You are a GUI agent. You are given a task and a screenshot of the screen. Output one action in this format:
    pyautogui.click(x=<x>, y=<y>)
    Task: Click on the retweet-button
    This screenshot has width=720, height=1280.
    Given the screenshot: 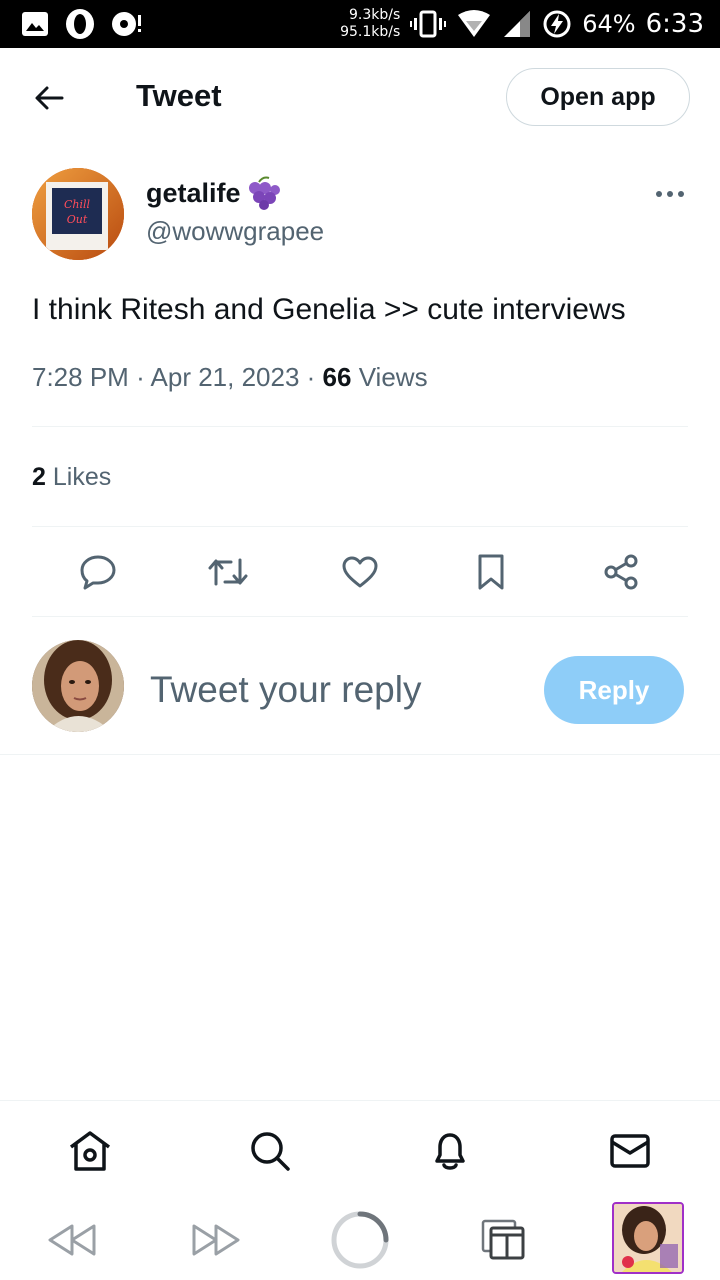 What is the action you would take?
    pyautogui.click(x=228, y=572)
    